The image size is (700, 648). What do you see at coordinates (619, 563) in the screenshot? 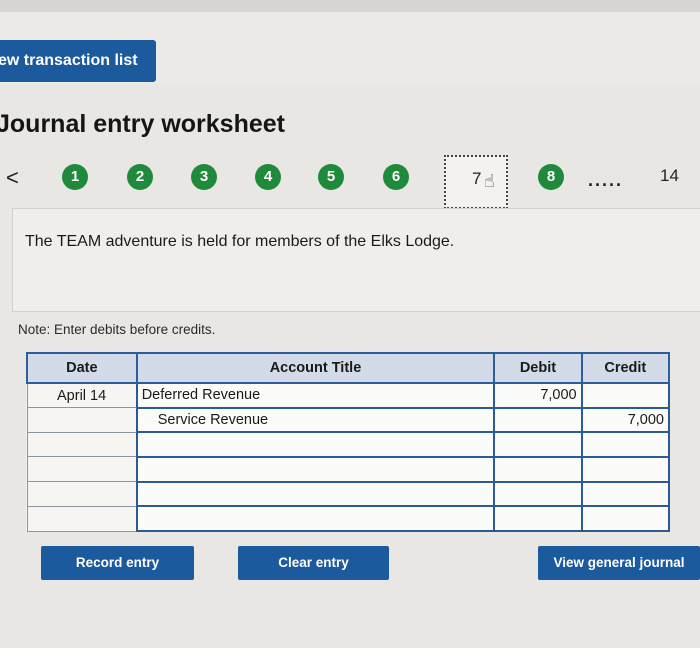
I see `view-general-journal-button: View general journal` at bounding box center [619, 563].